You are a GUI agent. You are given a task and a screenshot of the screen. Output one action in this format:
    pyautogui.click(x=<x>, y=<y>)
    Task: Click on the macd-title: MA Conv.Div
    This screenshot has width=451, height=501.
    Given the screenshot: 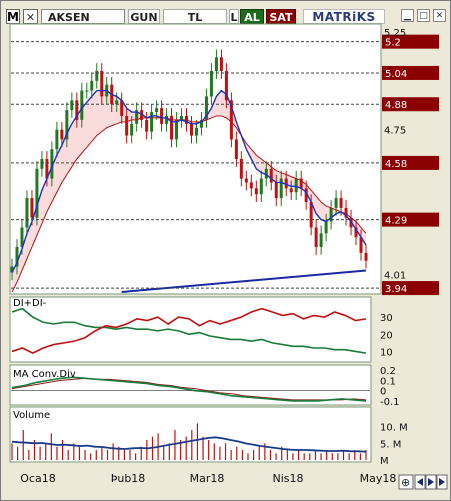 What is the action you would take?
    pyautogui.click(x=44, y=374)
    